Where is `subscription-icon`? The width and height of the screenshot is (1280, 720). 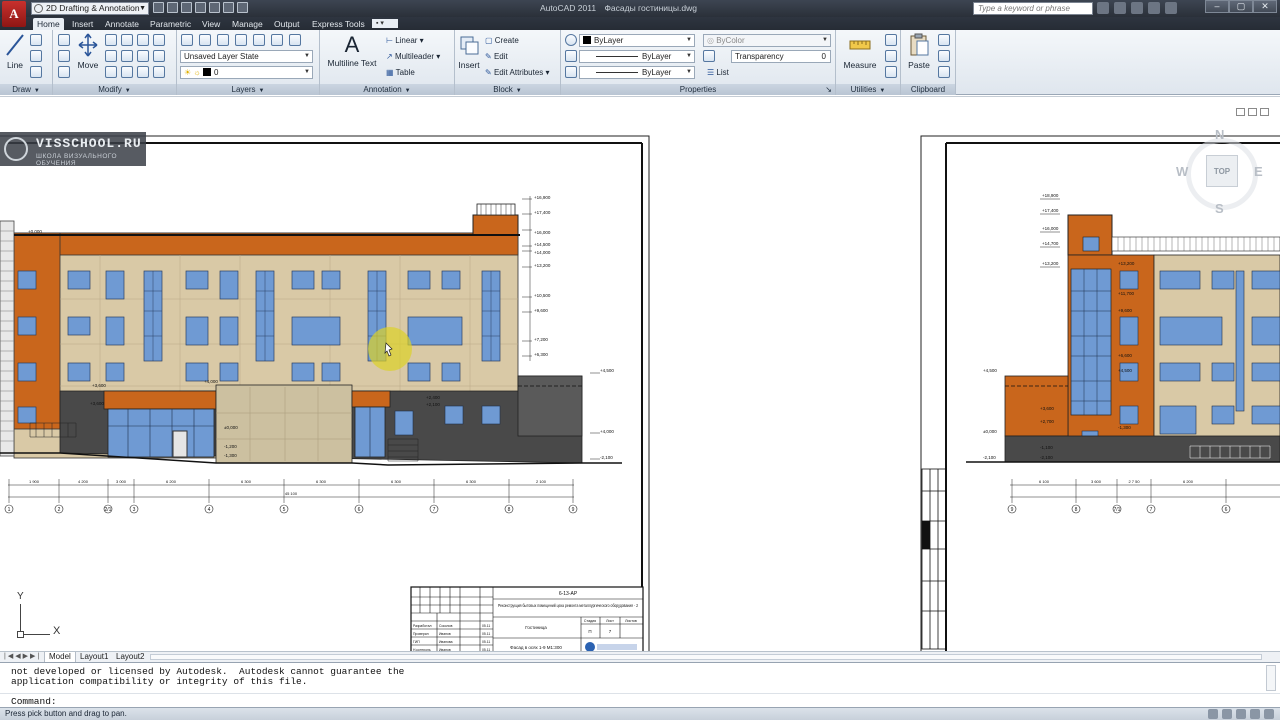 subscription-icon is located at coordinates (1120, 8).